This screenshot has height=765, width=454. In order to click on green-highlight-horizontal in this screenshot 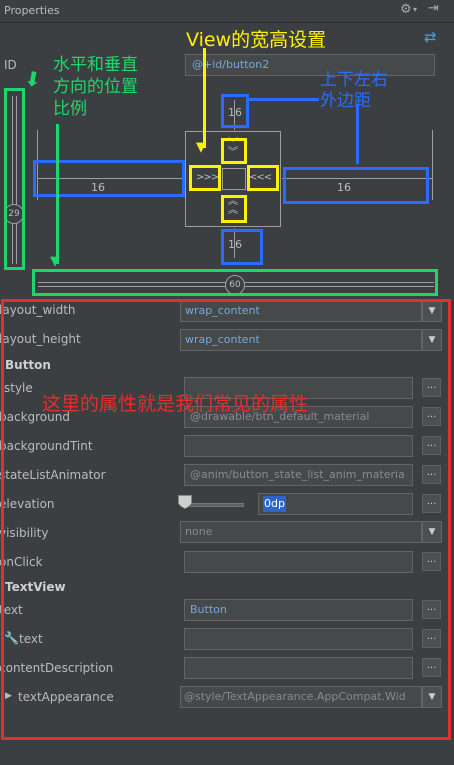, I will do `click(235, 282)`.